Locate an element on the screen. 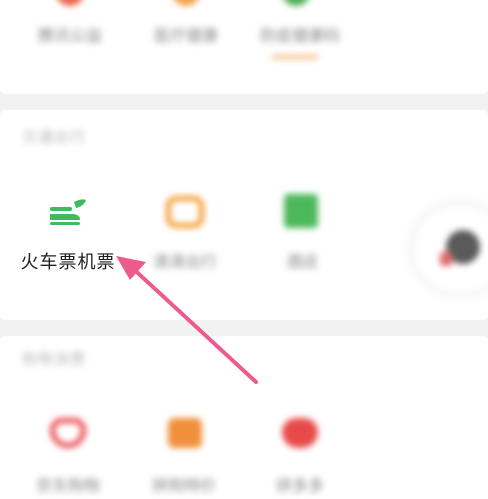  hotel-icon is located at coordinates (301, 211).